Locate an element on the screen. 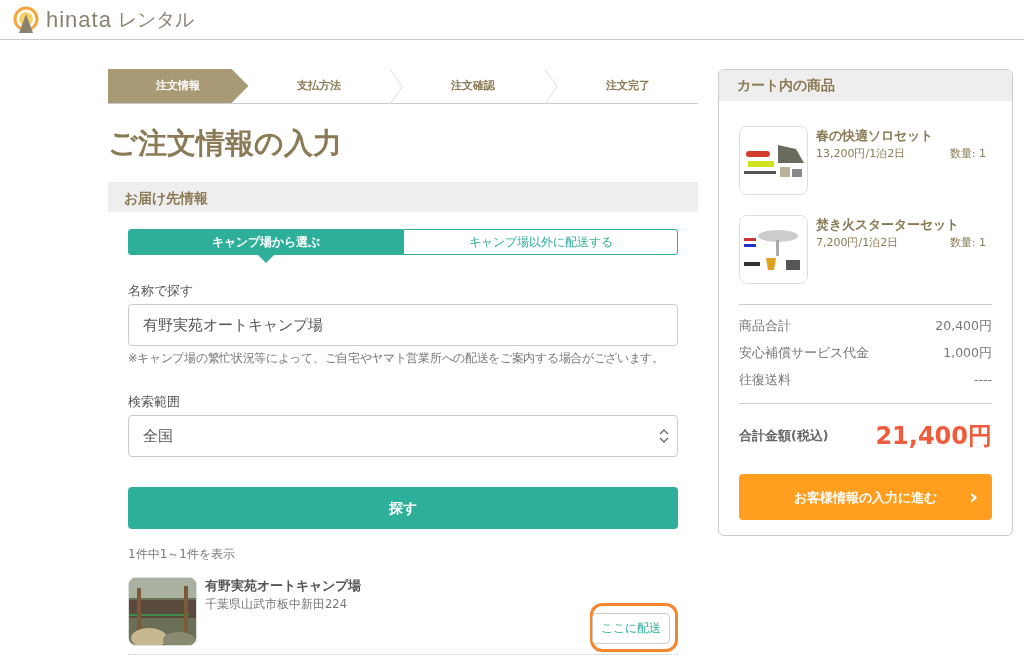 The height and width of the screenshot is (669, 1024). delivery-tab: キャンプ場以外に配送する is located at coordinates (540, 241).